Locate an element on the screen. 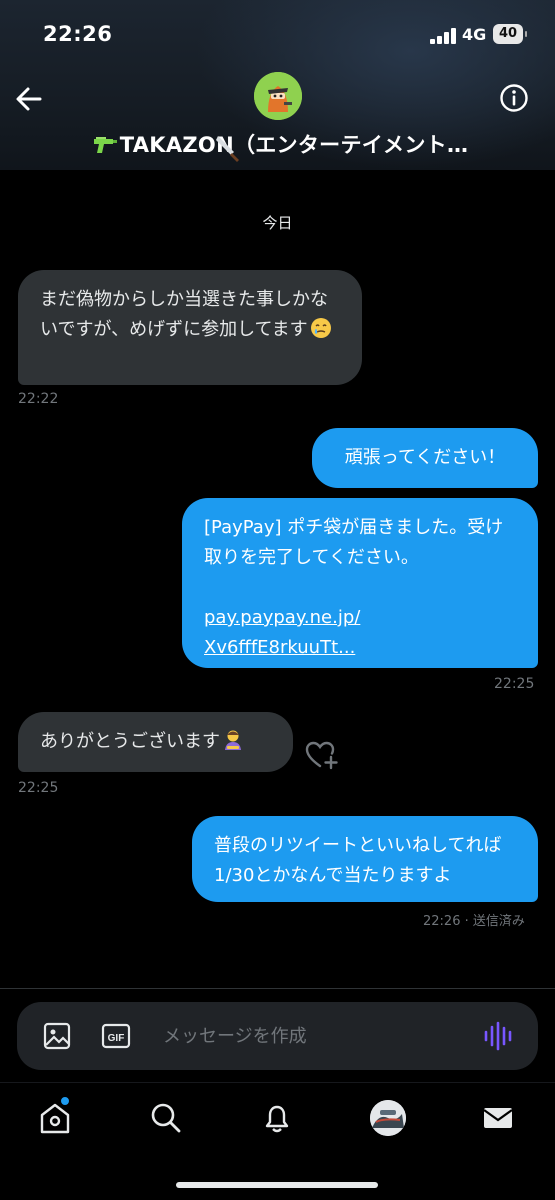 This screenshot has height=1200, width=555. info-icon is located at coordinates (514, 98).